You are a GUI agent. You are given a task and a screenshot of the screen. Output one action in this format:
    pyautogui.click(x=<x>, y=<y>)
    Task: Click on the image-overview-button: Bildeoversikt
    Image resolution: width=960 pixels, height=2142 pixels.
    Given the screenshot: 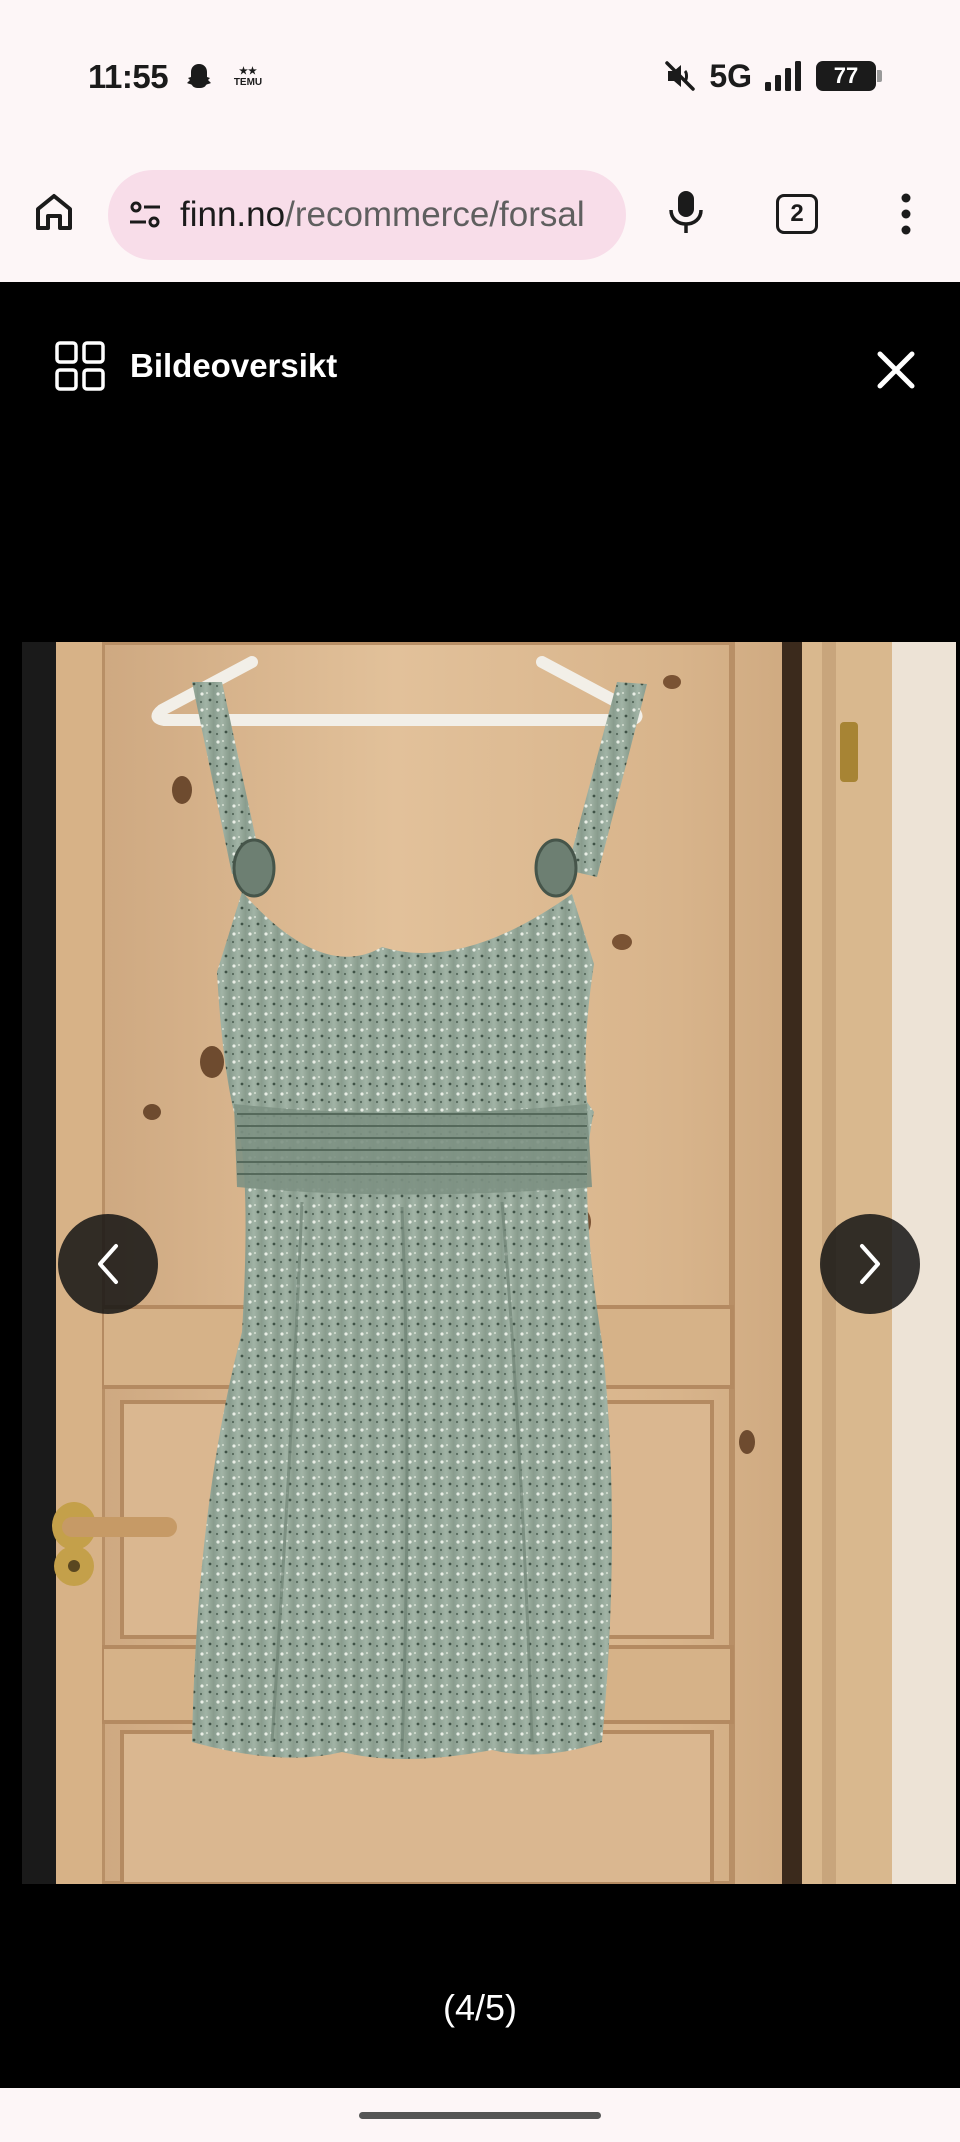 What is the action you would take?
    pyautogui.click(x=195, y=366)
    